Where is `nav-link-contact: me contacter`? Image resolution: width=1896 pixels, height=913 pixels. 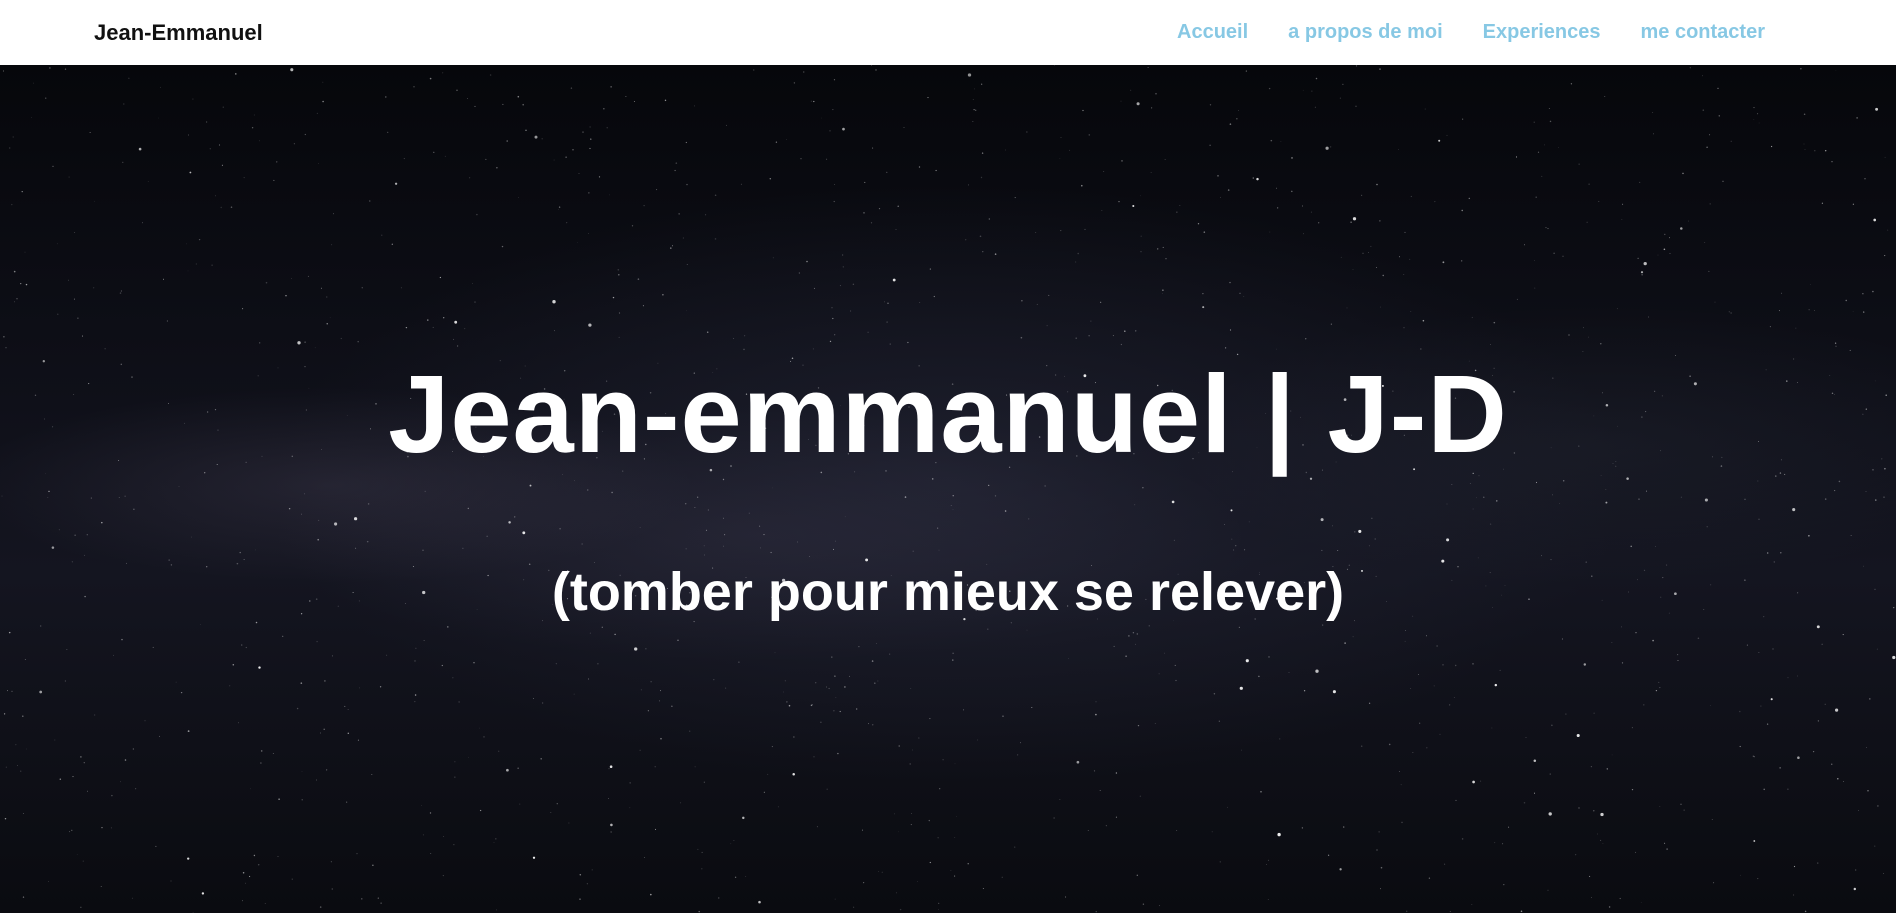 nav-link-contact: me contacter is located at coordinates (1703, 32).